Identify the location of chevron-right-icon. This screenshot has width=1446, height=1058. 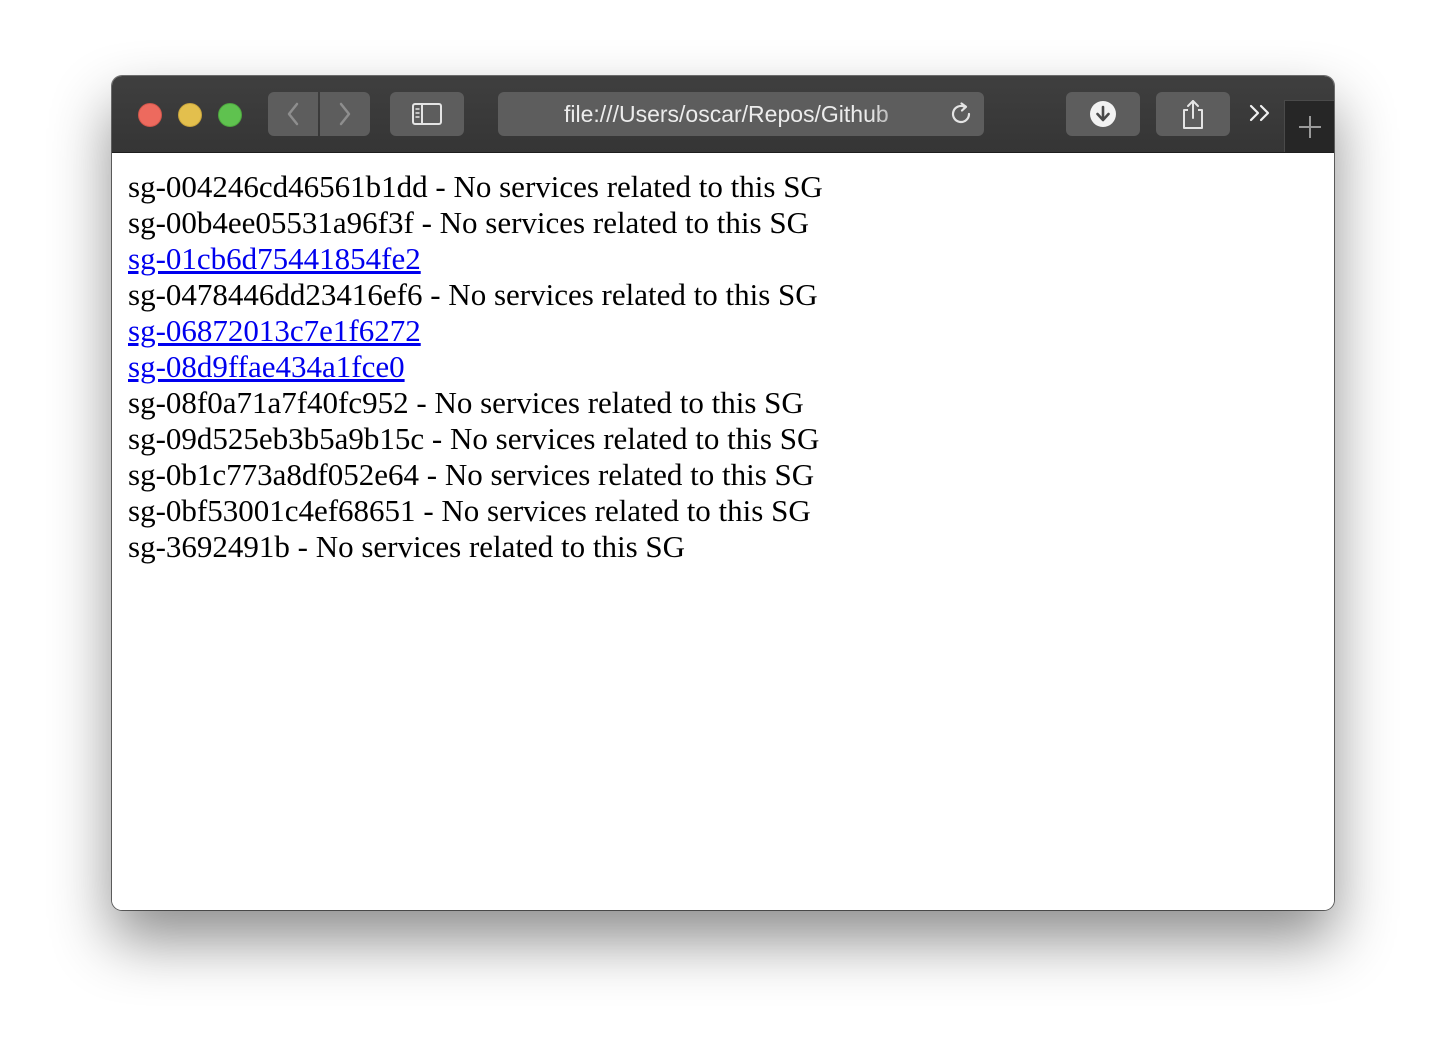
(345, 114).